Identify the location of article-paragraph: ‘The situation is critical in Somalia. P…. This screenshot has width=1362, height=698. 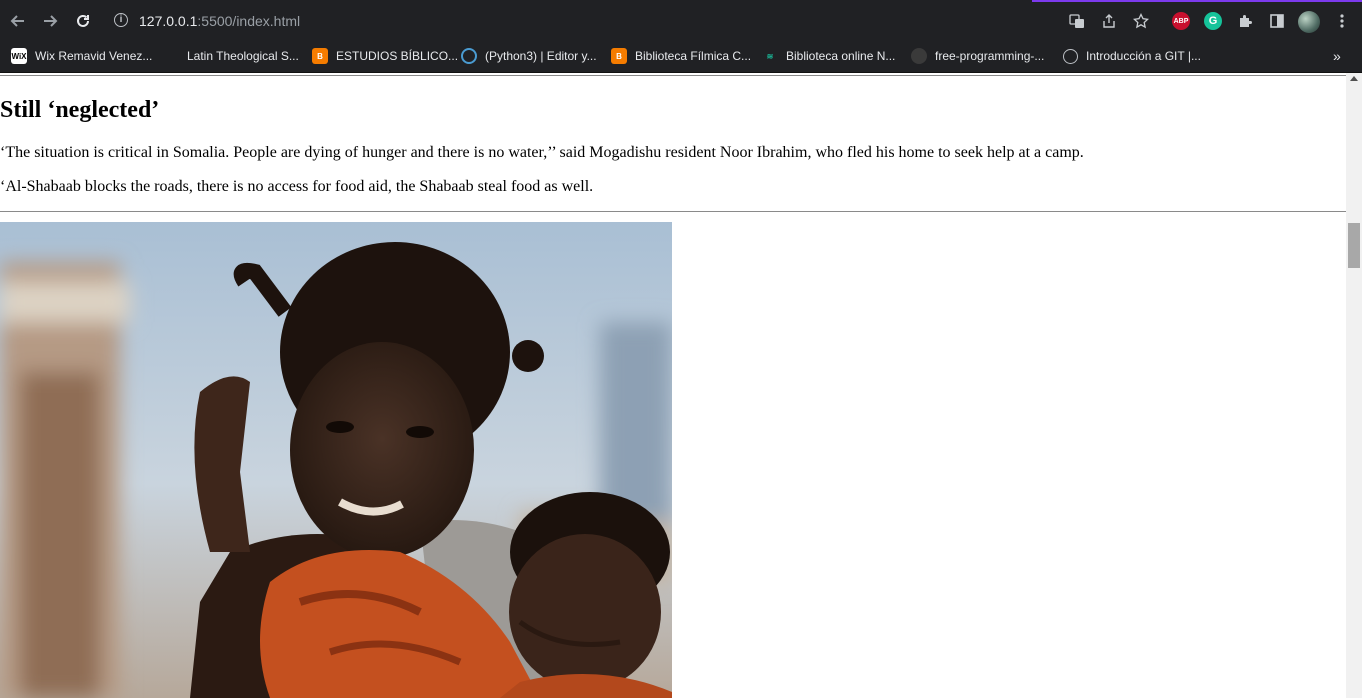
(542, 152).